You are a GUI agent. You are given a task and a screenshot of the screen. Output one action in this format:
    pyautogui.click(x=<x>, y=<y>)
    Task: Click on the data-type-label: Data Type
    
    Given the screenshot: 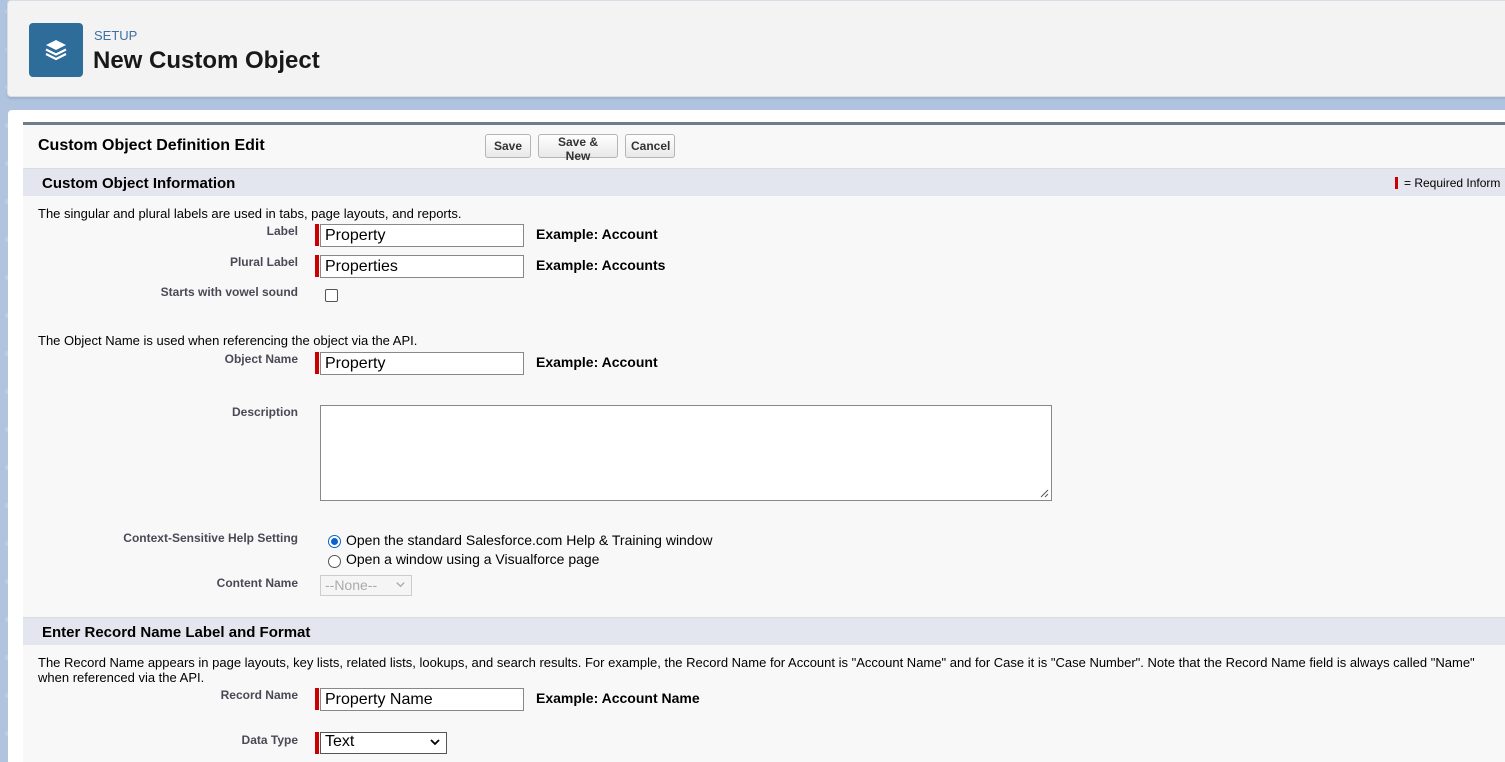 What is the action you would take?
    pyautogui.click(x=269, y=740)
    